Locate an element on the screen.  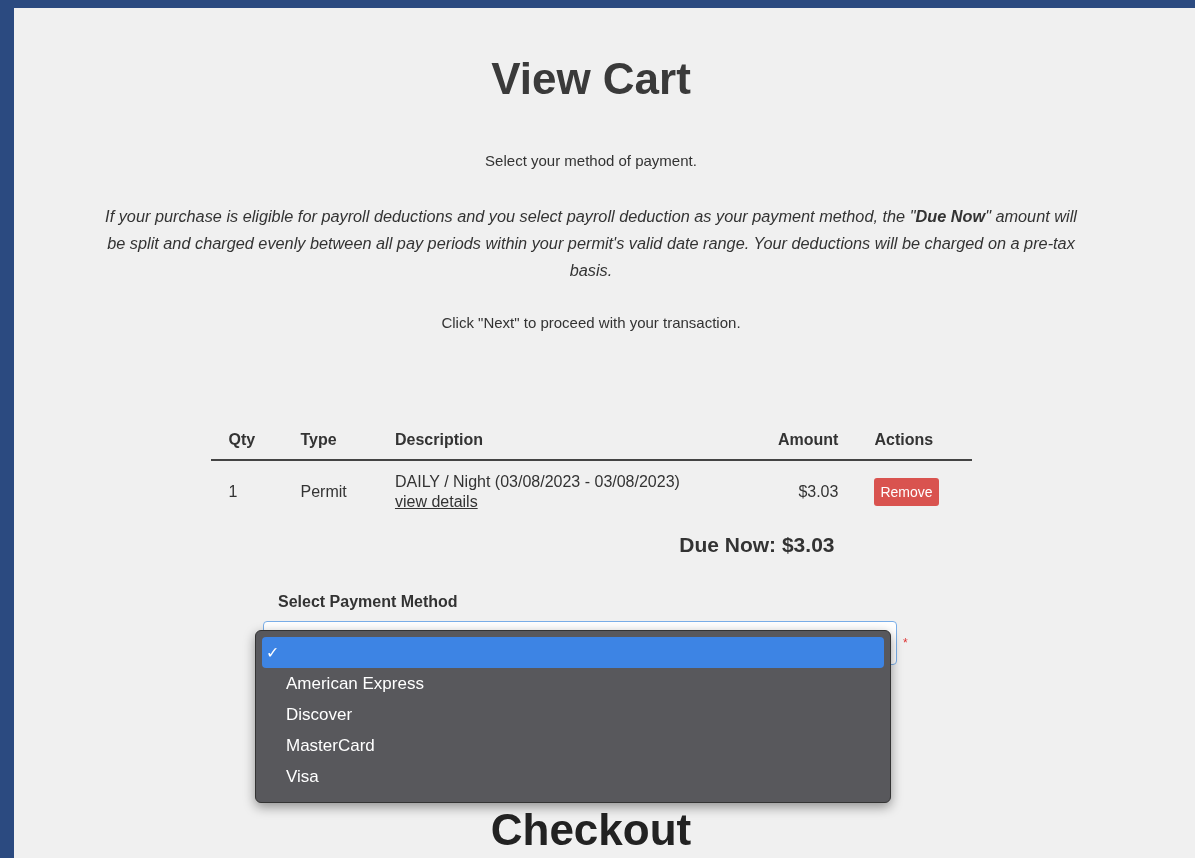
payroll-note: If your purchase is eligible for payroll deductions and you select payroll deduction as your payment method, the "Due Now" amount will be split and charged evenly between all pay periods within your permit's valid date range. Your deductions will be charged on a pre-tax basis. is located at coordinates (591, 243).